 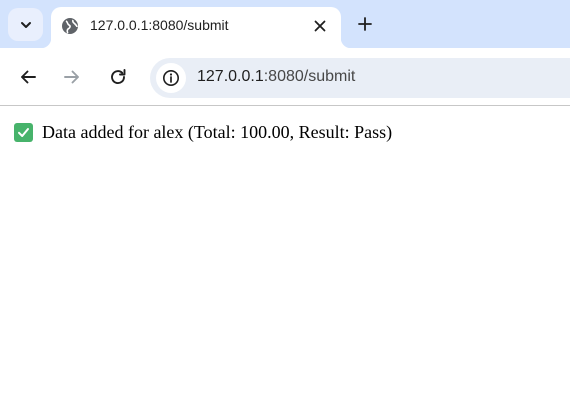 I want to click on chevron-down-icon, so click(x=25, y=24).